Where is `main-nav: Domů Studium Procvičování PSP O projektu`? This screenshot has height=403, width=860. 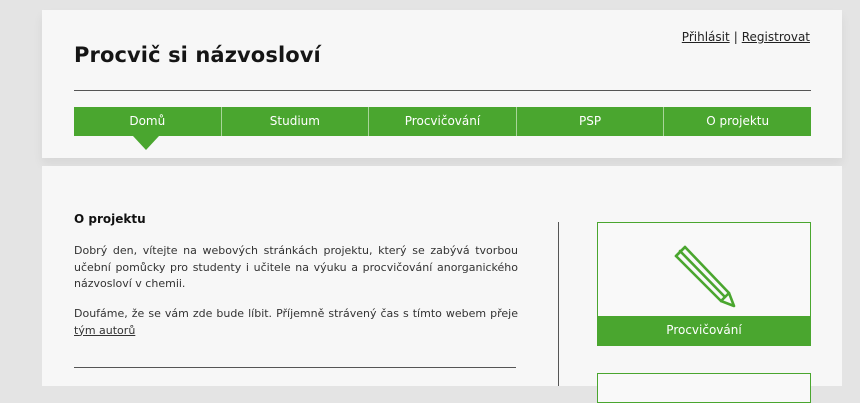
main-nav: Domů Studium Procvičování PSP O projektu is located at coordinates (442, 121).